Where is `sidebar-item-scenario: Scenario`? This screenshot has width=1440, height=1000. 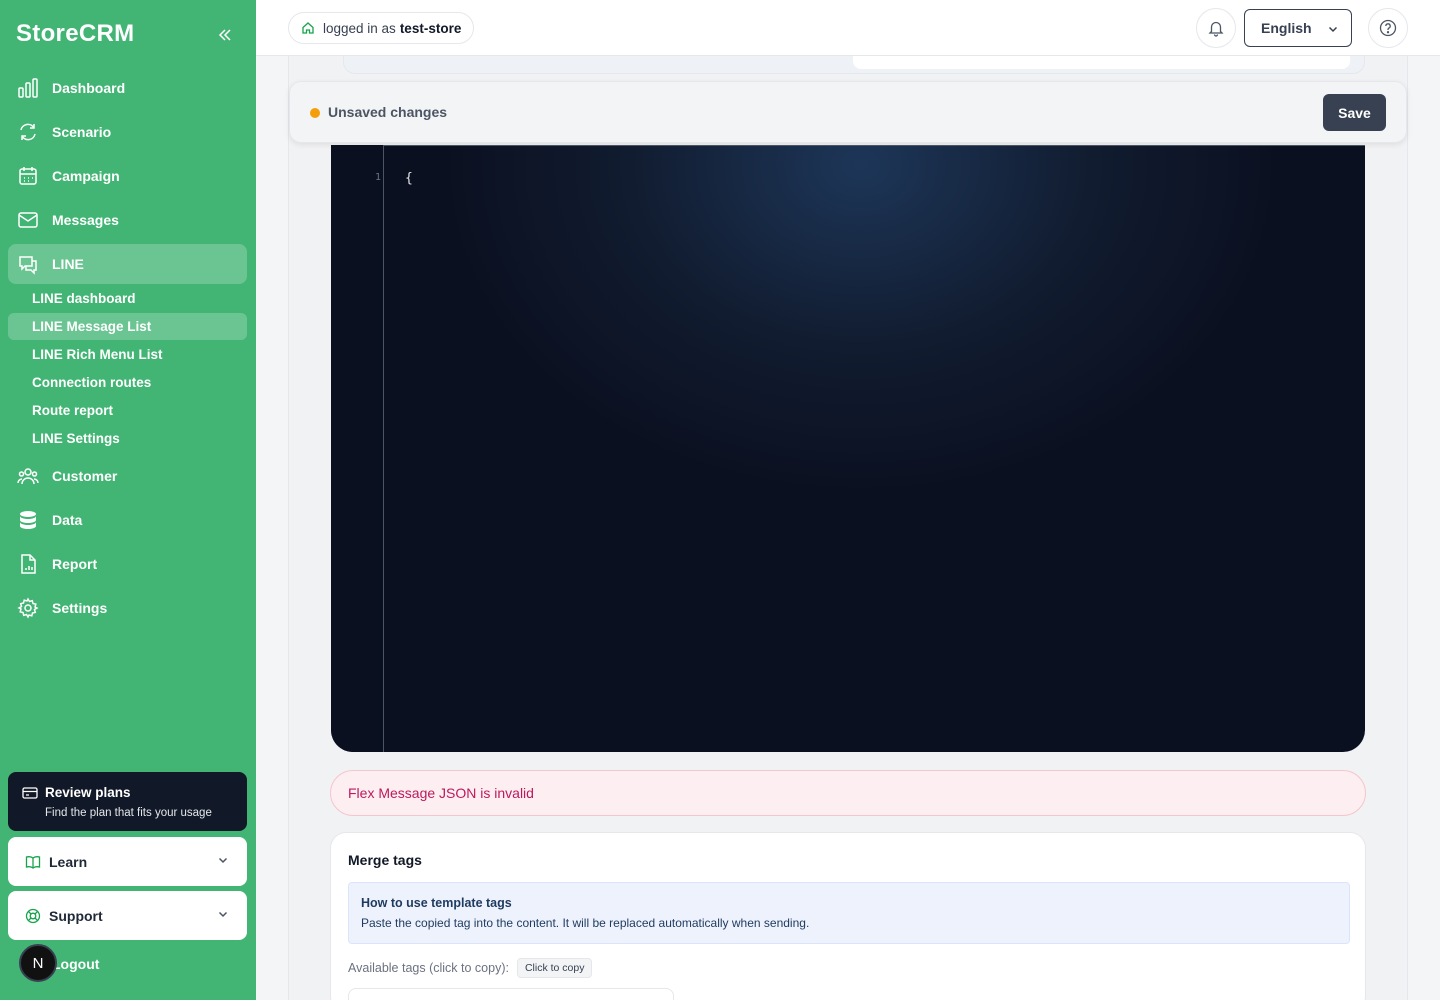
sidebar-item-scenario: Scenario is located at coordinates (127, 132).